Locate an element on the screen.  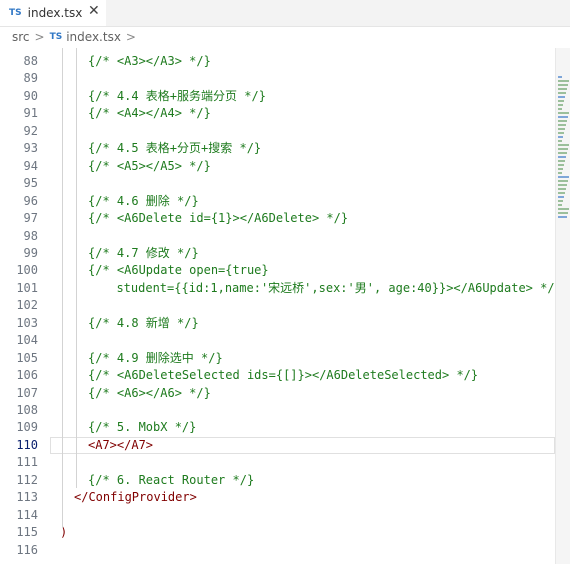
code-line: 114 is located at coordinates (277, 515).